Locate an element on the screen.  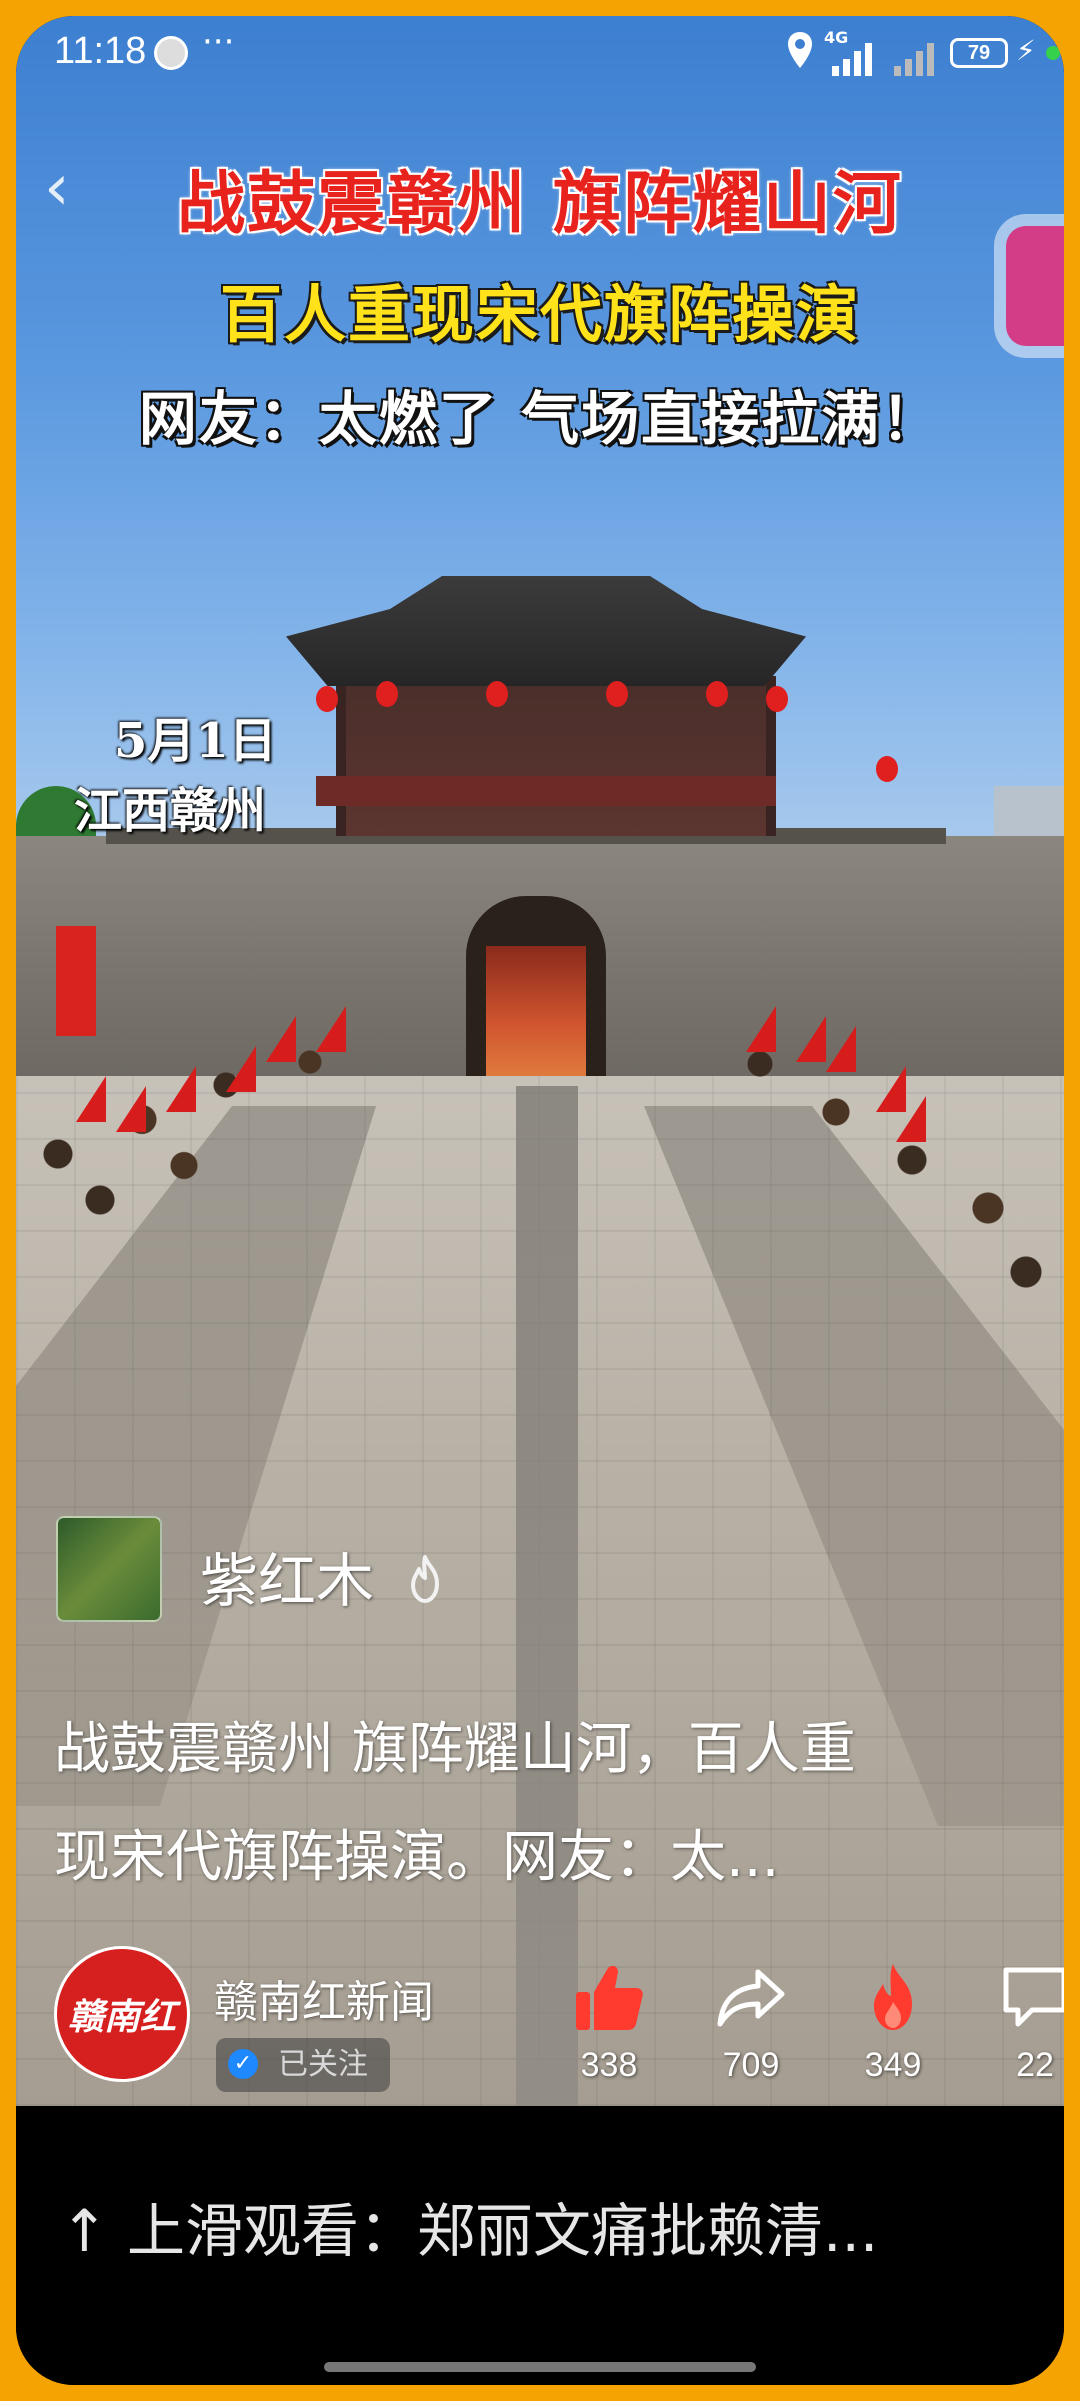
comment-count: 22 is located at coordinates (1035, 2065).